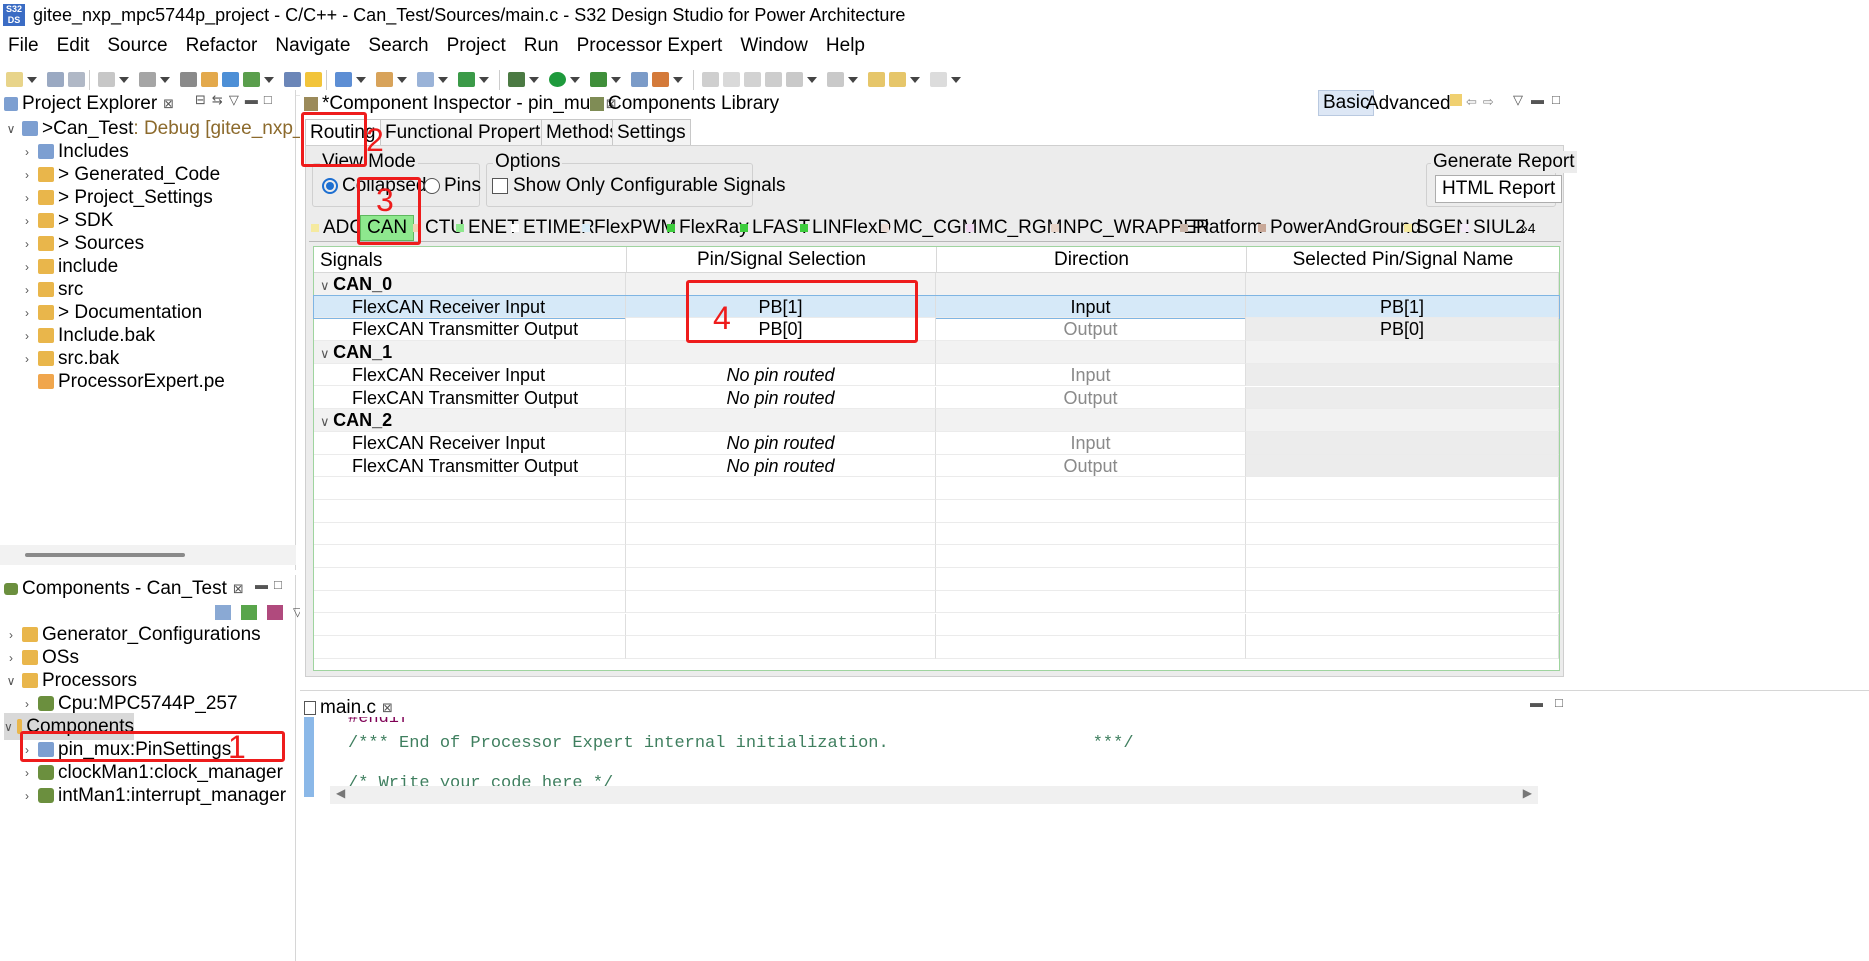 The height and width of the screenshot is (961, 1869). Describe the element at coordinates (230, 79) in the screenshot. I see `window-icon` at that location.